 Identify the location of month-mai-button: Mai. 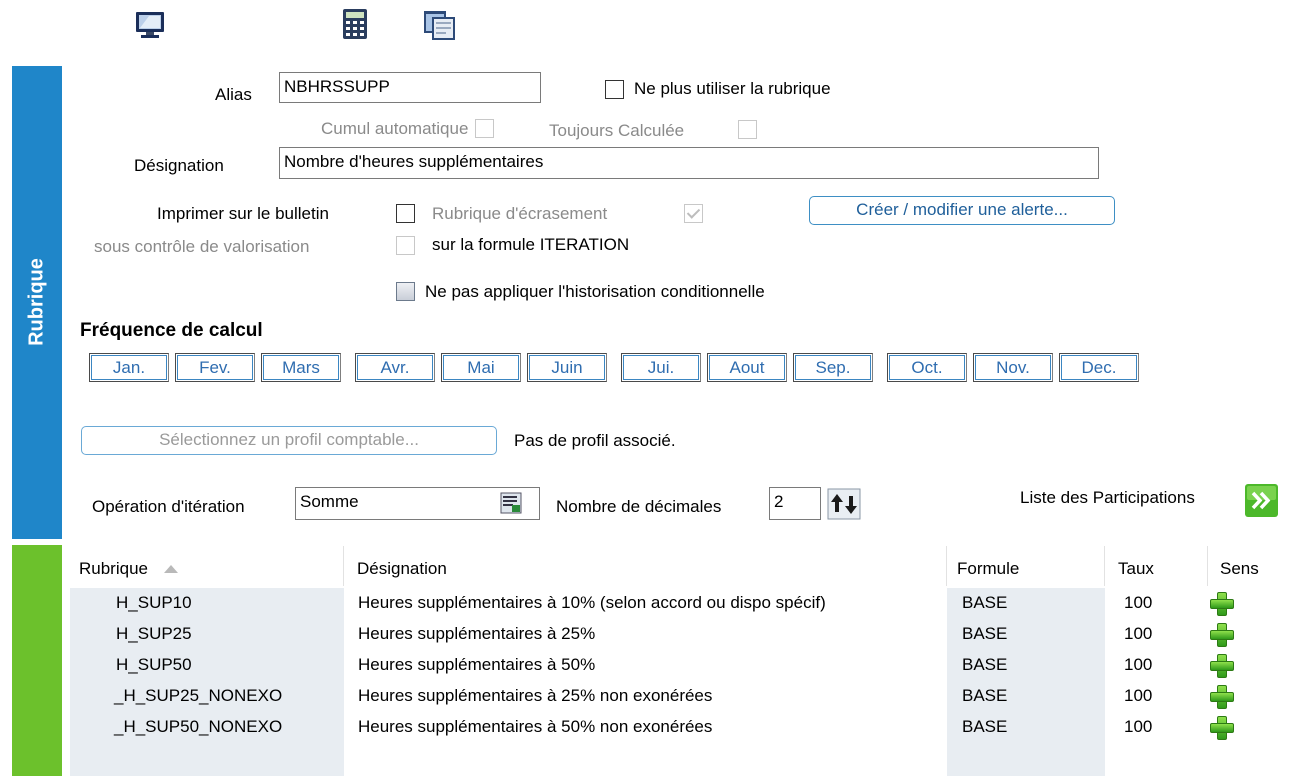
(481, 367).